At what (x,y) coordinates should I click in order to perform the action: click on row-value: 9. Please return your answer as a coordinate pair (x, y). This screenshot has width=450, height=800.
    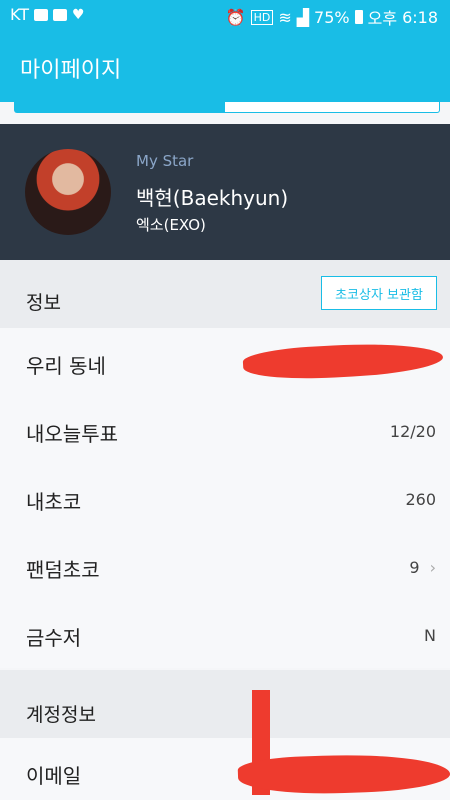
    Looking at the image, I should click on (414, 567).